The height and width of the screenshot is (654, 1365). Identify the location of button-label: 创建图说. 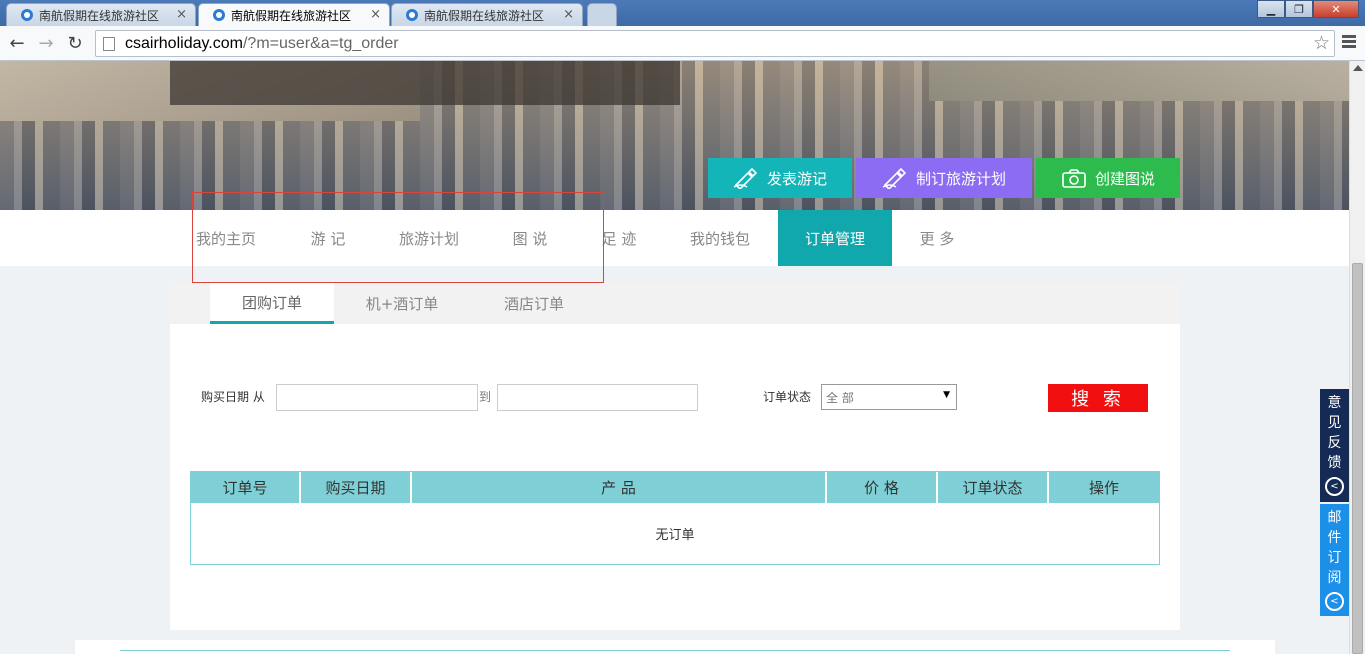
(1124, 178).